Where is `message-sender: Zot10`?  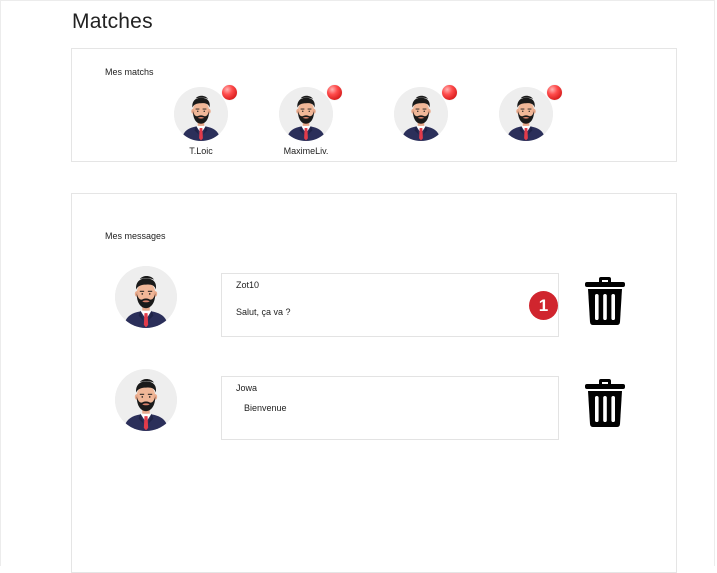
message-sender: Zot10 is located at coordinates (248, 285).